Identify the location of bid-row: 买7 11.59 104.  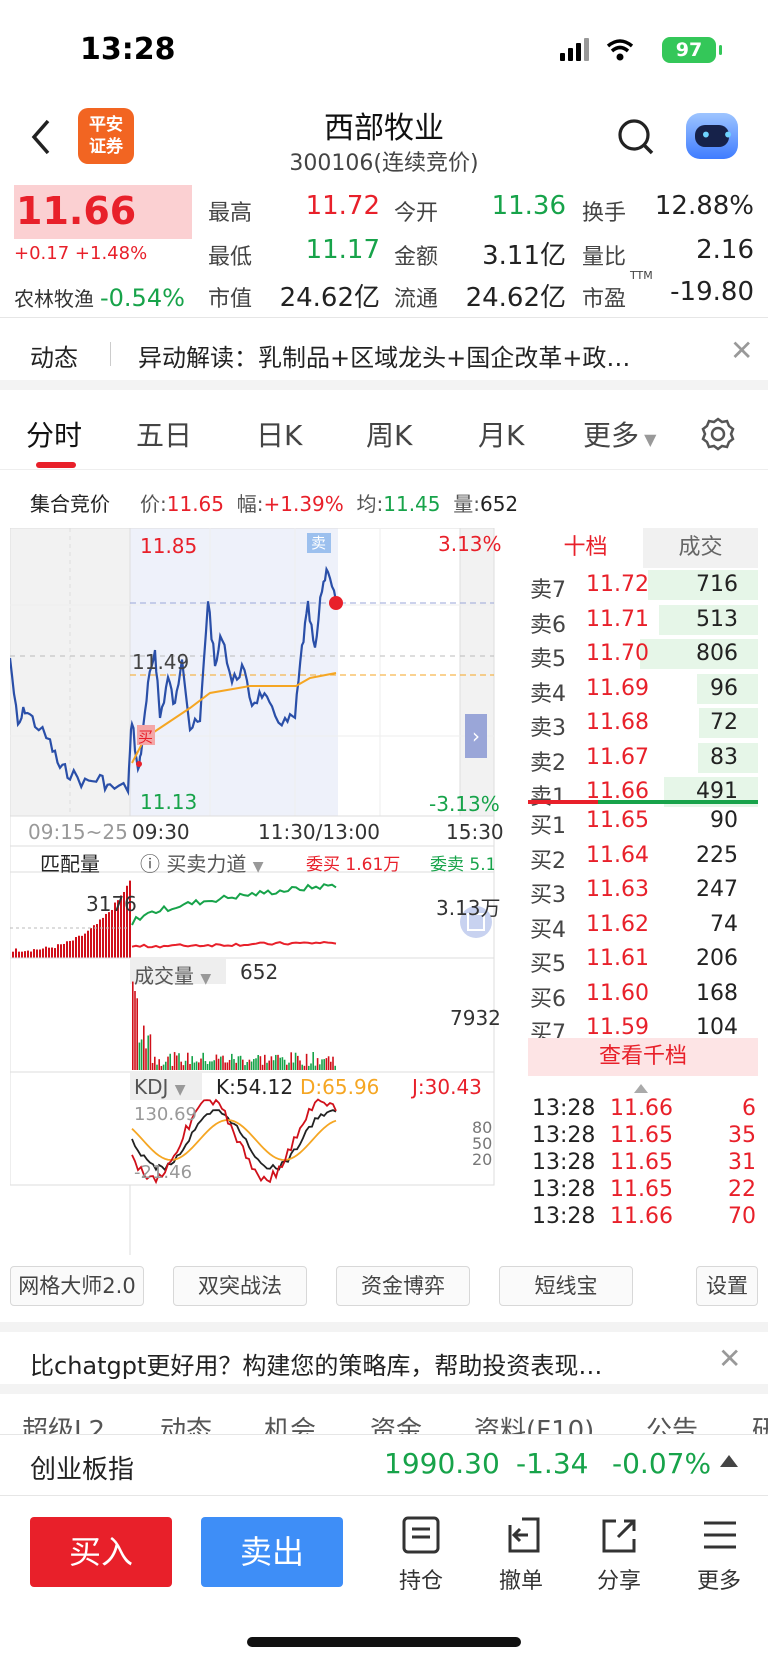
(643, 1025).